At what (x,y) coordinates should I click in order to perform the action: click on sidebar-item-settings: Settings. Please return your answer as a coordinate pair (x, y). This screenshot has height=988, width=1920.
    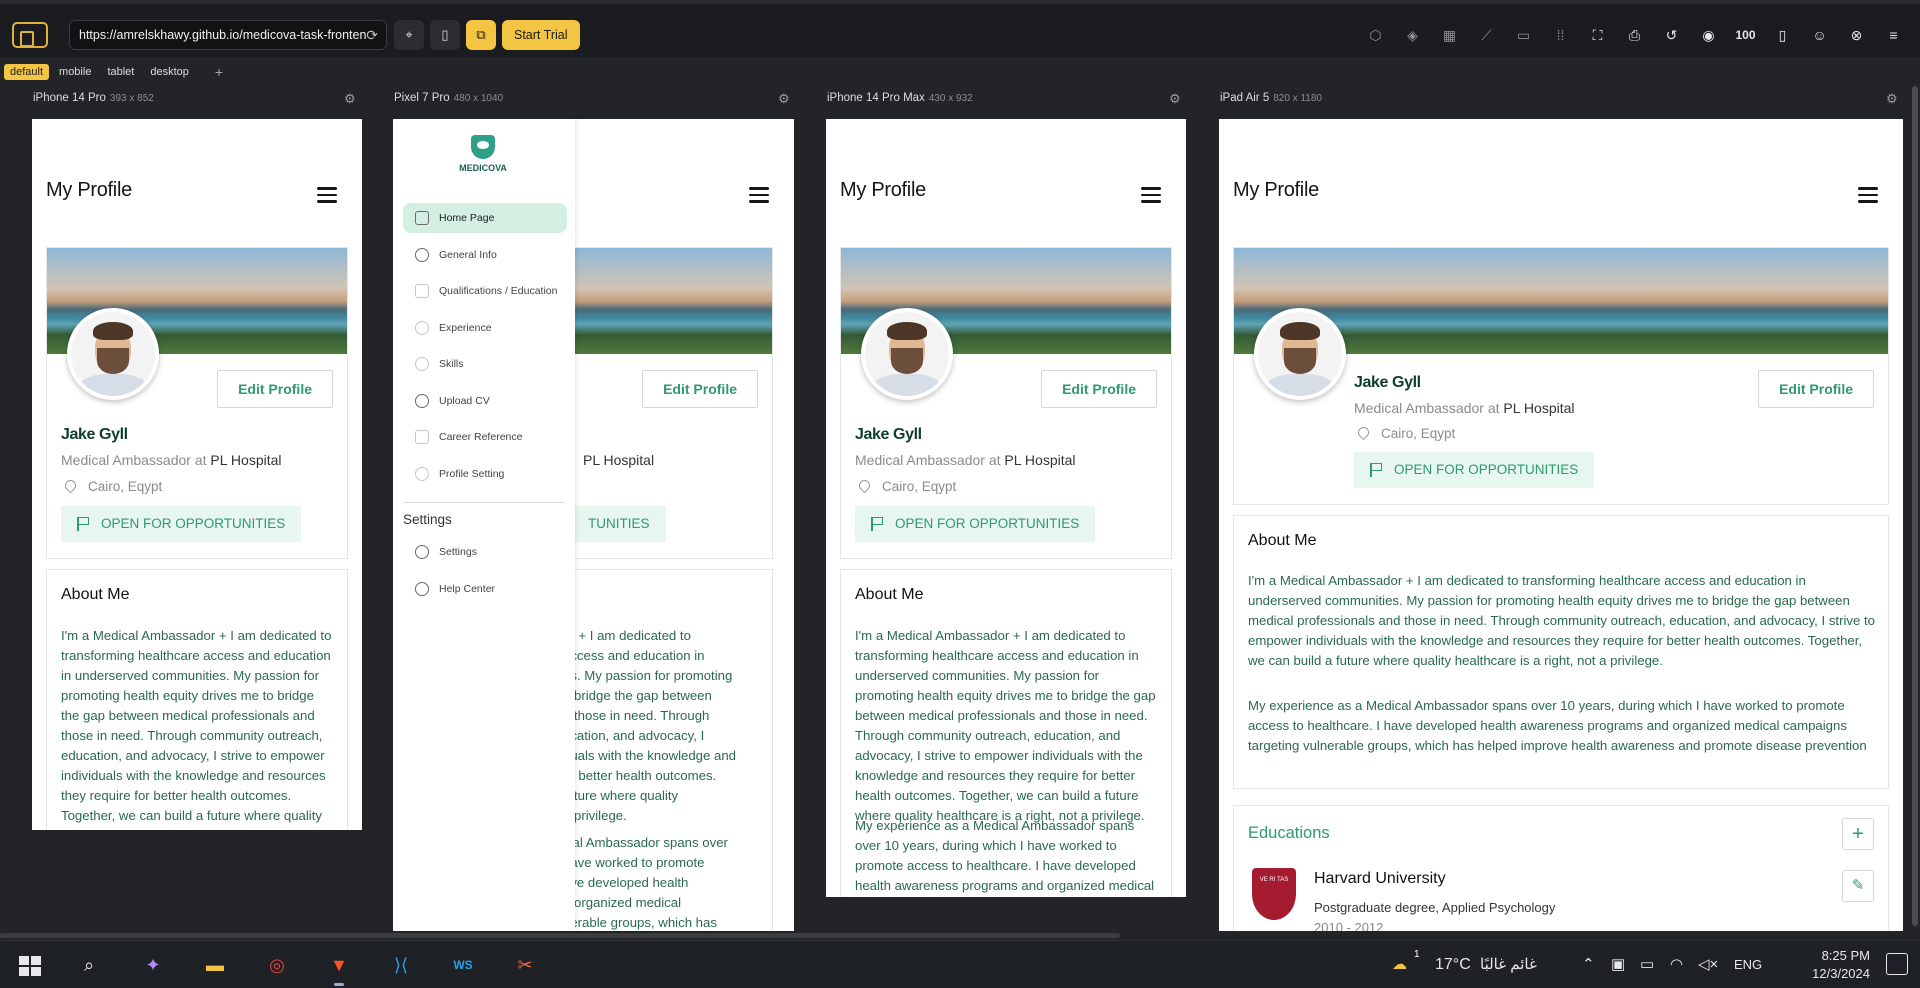
    Looking at the image, I should click on (485, 552).